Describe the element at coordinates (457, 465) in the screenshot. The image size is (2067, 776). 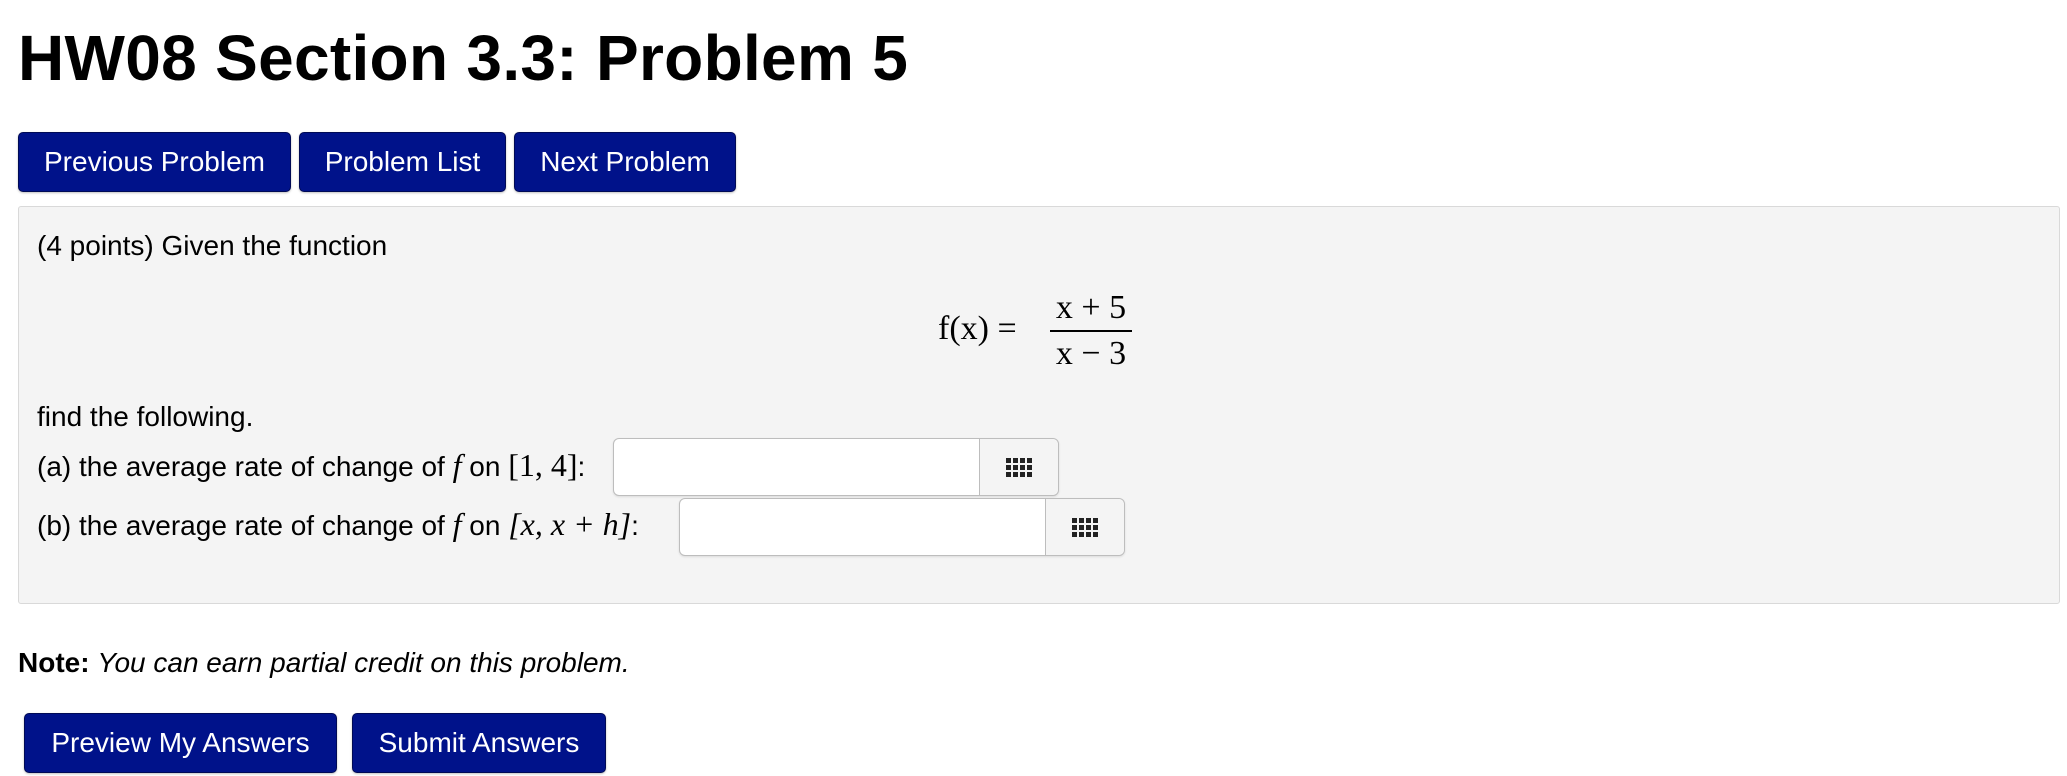
I see `part-a-func: f` at that location.